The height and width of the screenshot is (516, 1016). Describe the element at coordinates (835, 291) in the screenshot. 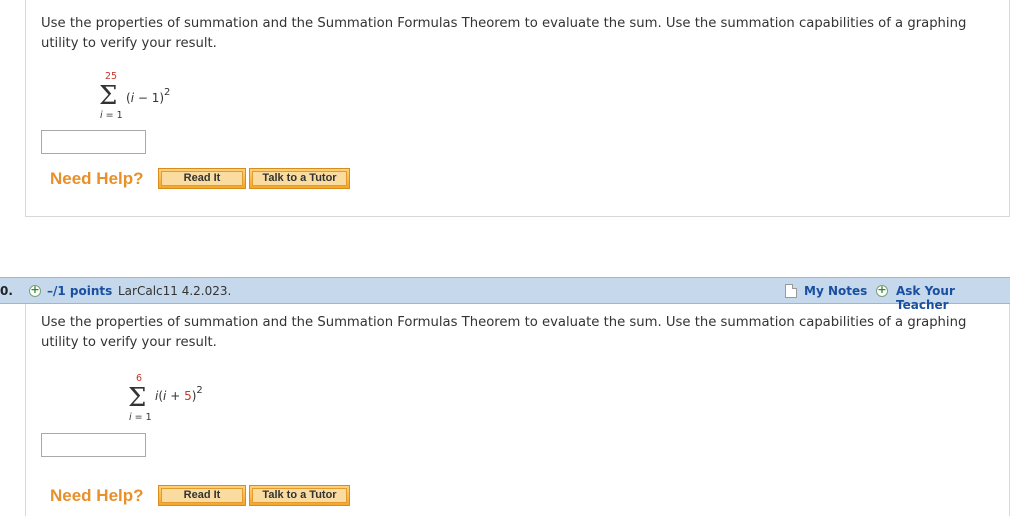

I see `my-notes-link: My Notes` at that location.